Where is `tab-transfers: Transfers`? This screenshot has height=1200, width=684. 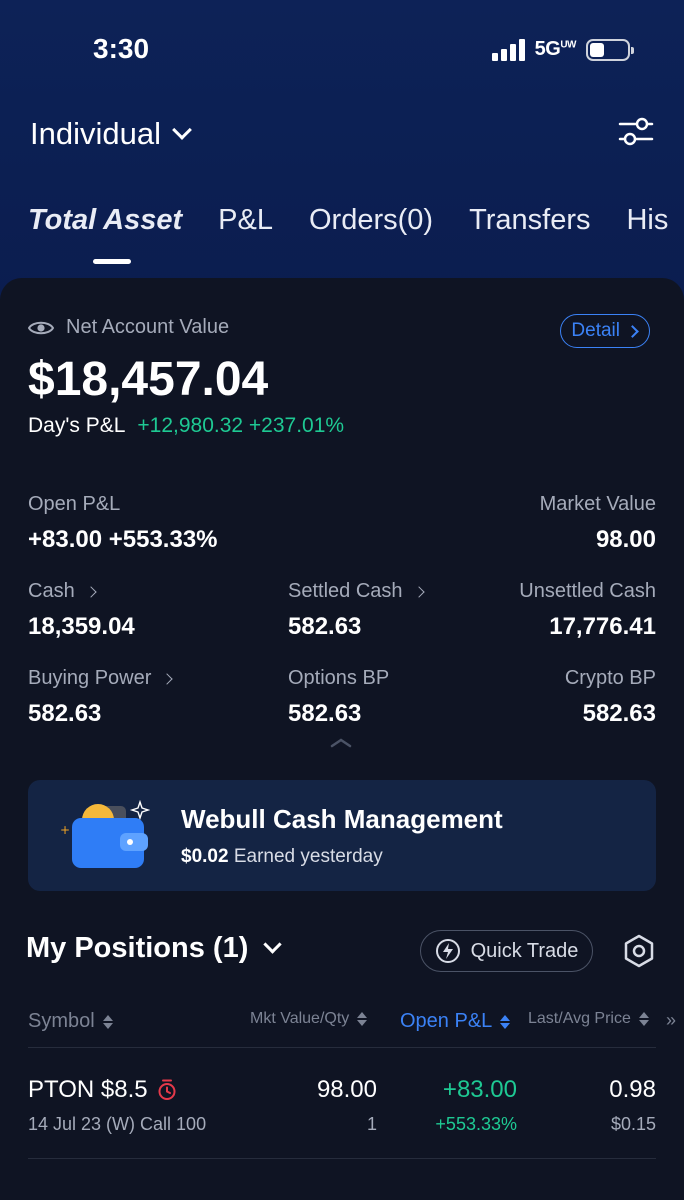 tab-transfers: Transfers is located at coordinates (529, 220).